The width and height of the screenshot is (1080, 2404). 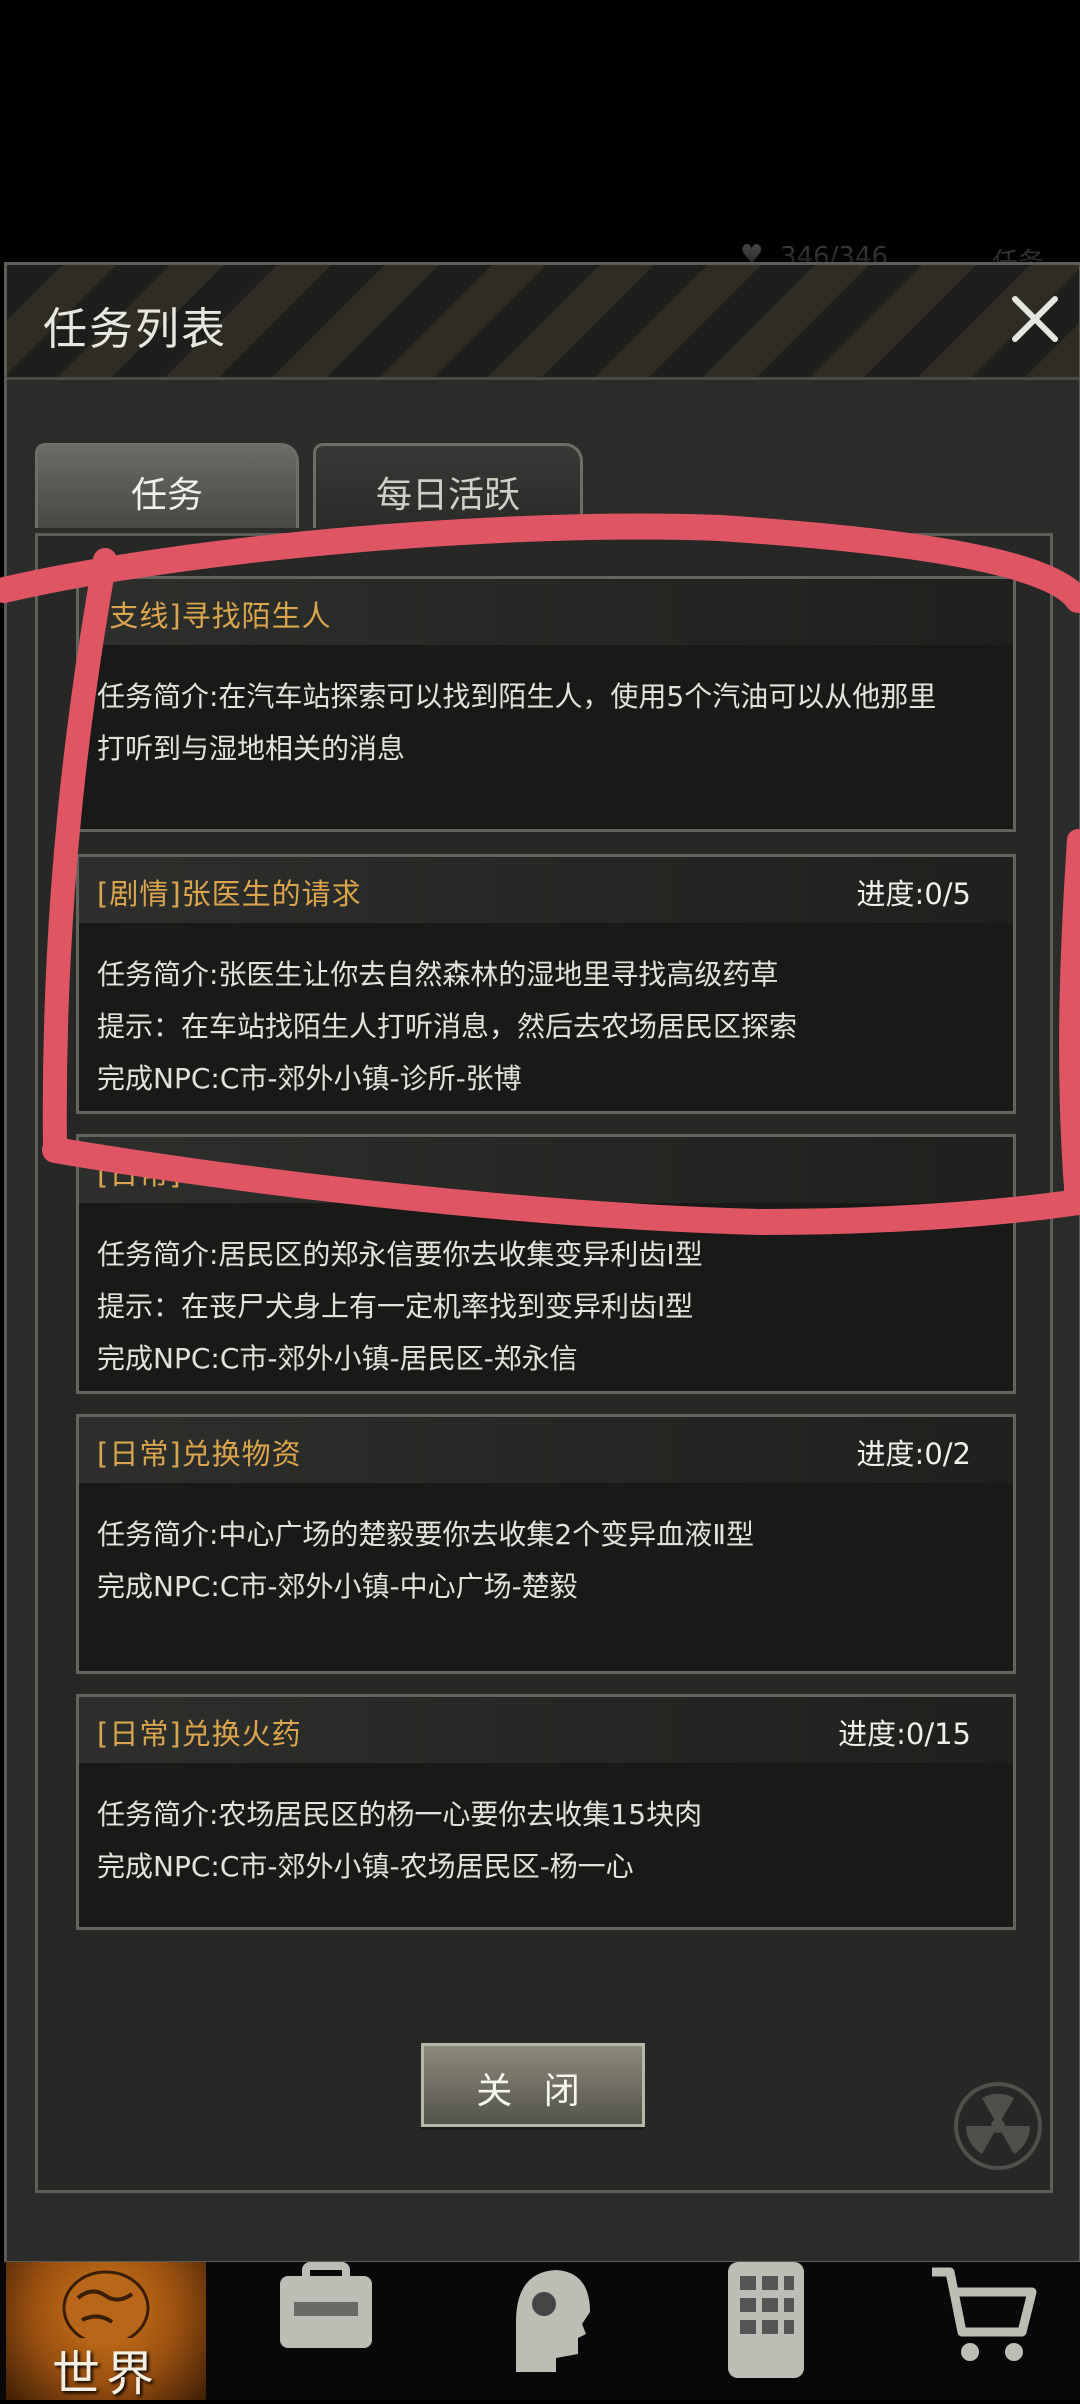 I want to click on quest-title: [支线]寻找陌生人, so click(x=214, y=616).